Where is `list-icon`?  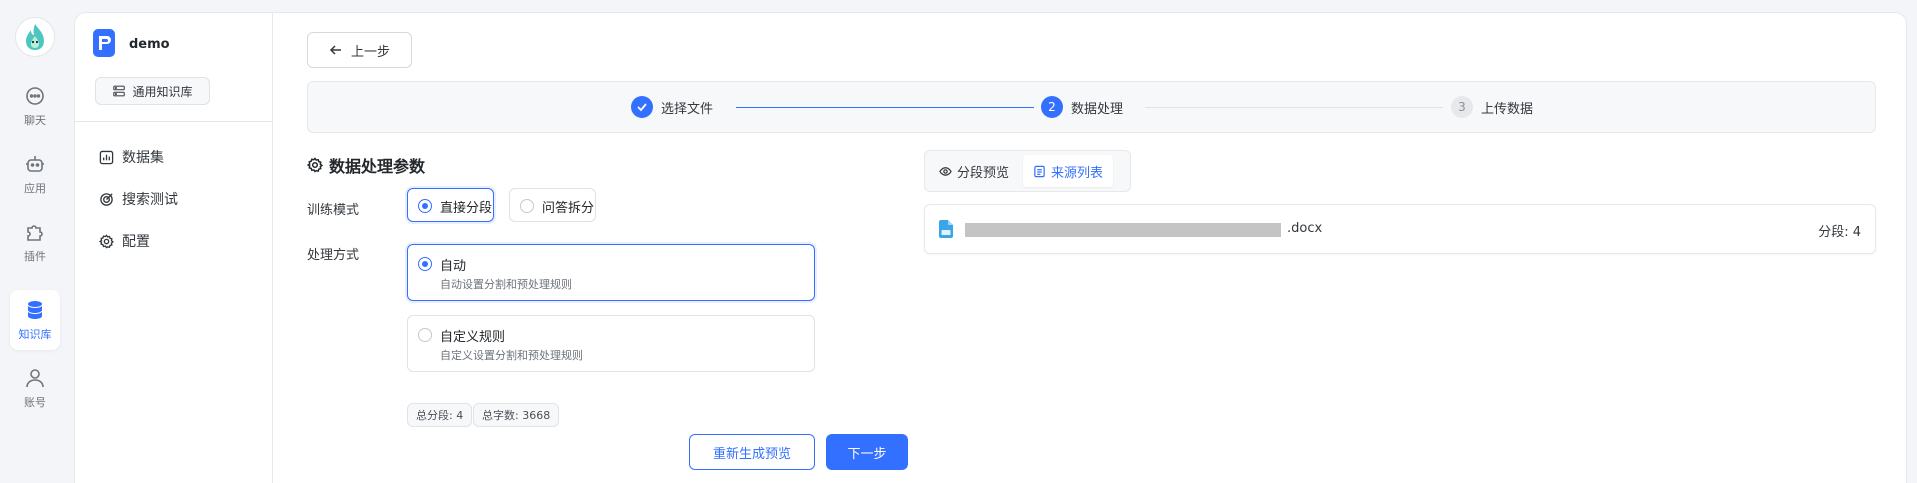 list-icon is located at coordinates (1039, 171).